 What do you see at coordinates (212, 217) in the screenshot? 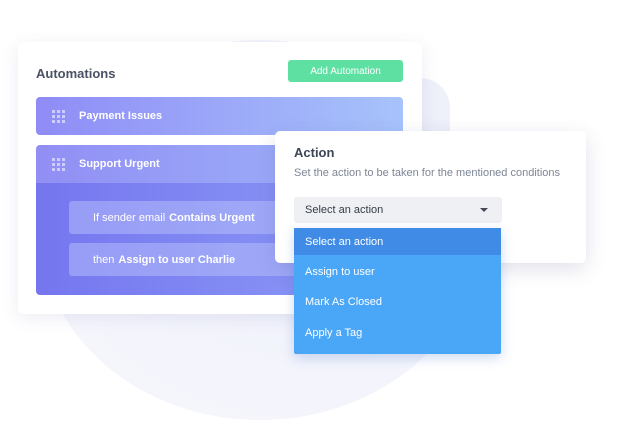
I see `condition-value: Contains Urgent` at bounding box center [212, 217].